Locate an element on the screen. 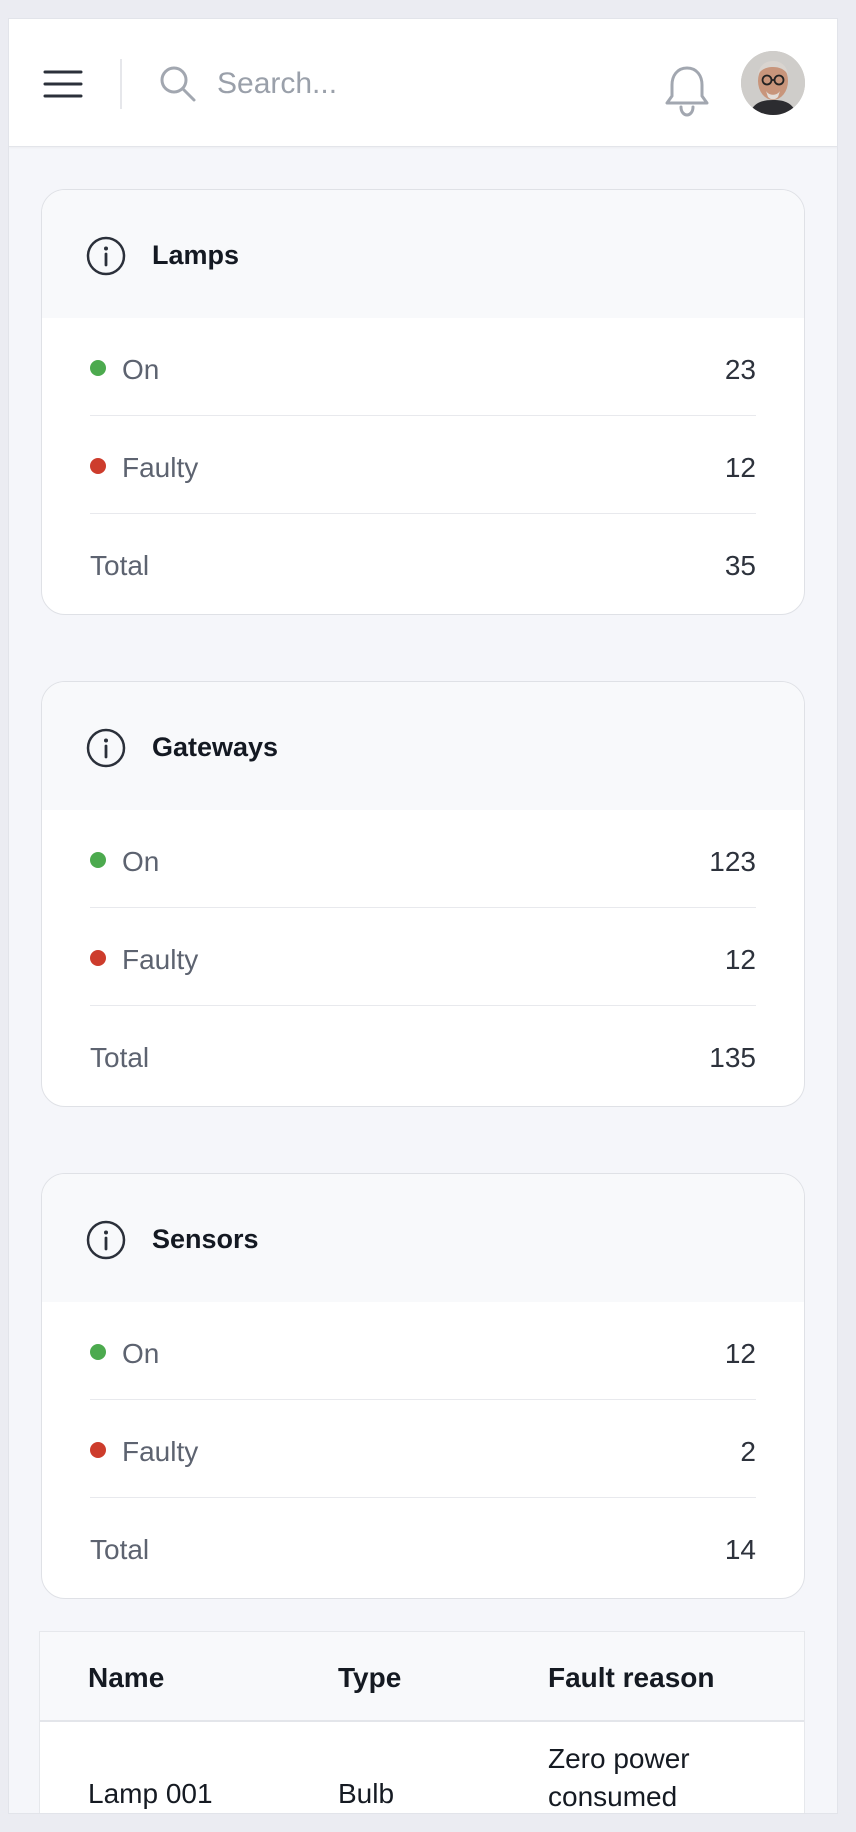  row-value: 23 is located at coordinates (740, 369).